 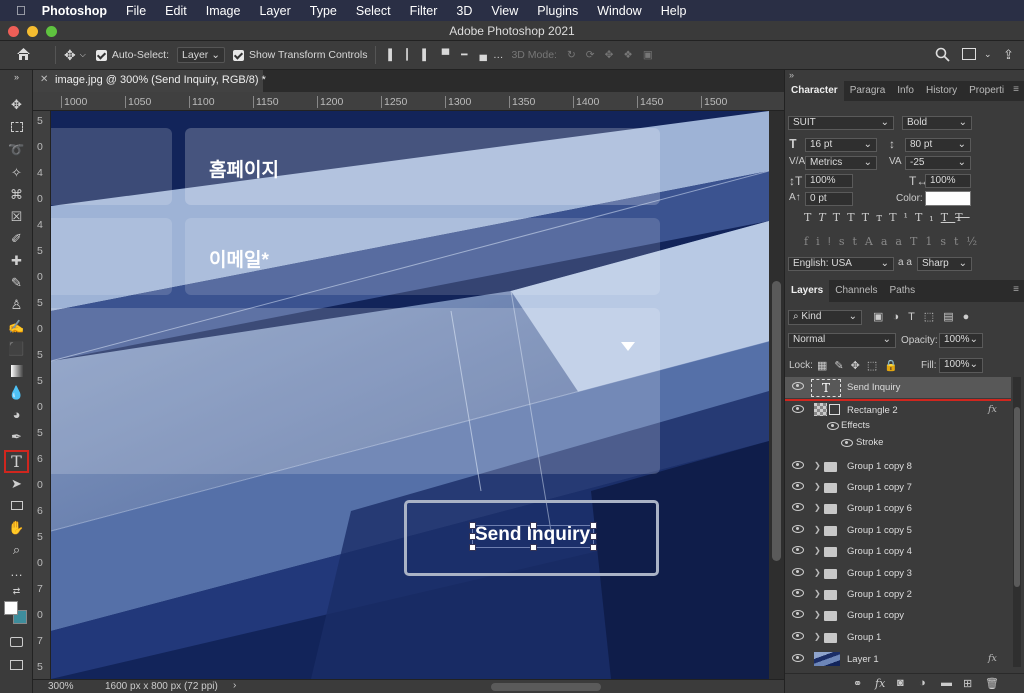 What do you see at coordinates (856, 291) in the screenshot?
I see `tab-channels: Channels` at bounding box center [856, 291].